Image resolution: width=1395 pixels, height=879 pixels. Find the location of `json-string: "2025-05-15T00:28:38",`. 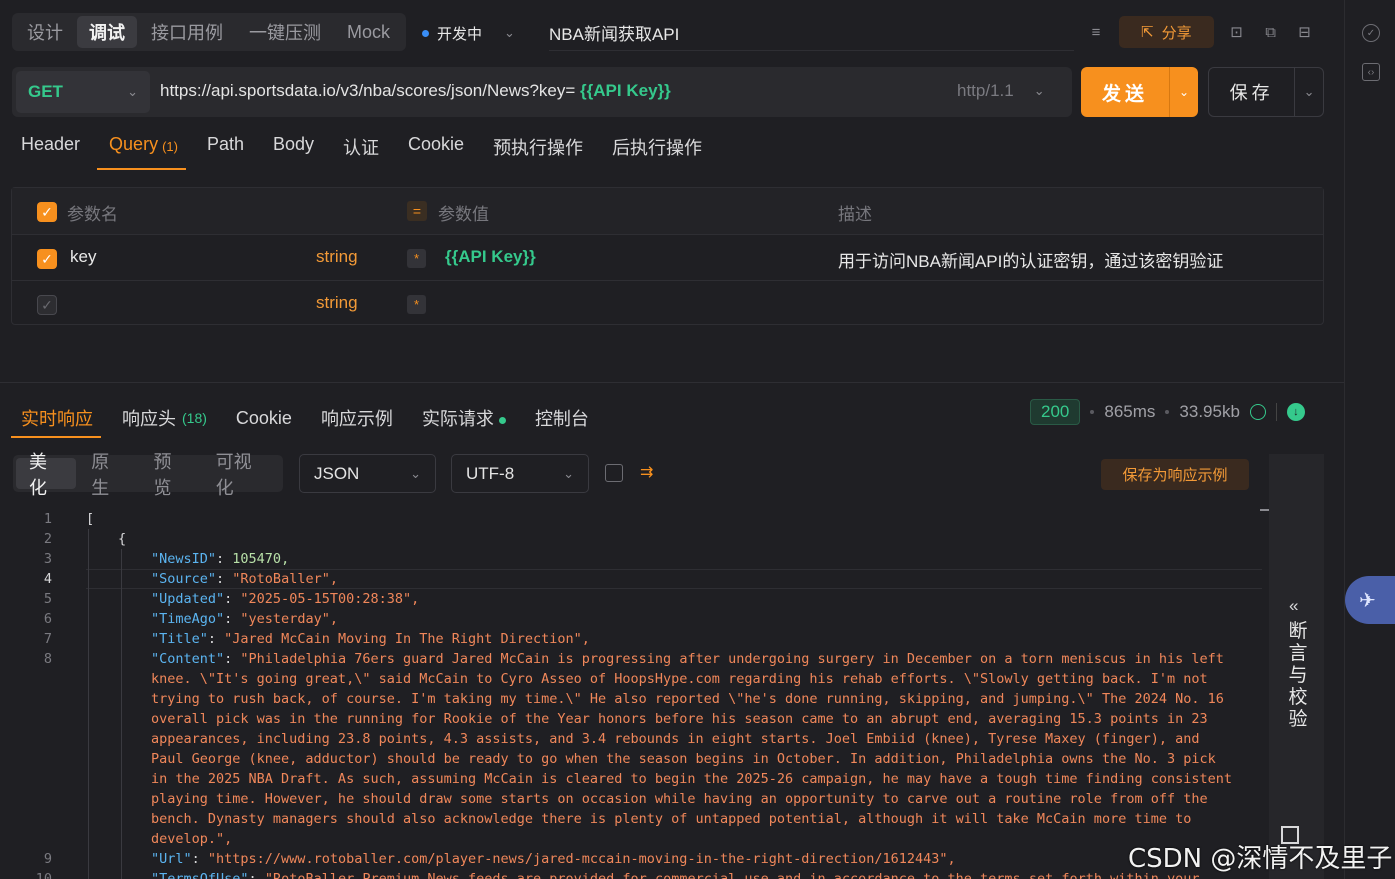

json-string: "2025-05-15T00:28:38", is located at coordinates (330, 599).